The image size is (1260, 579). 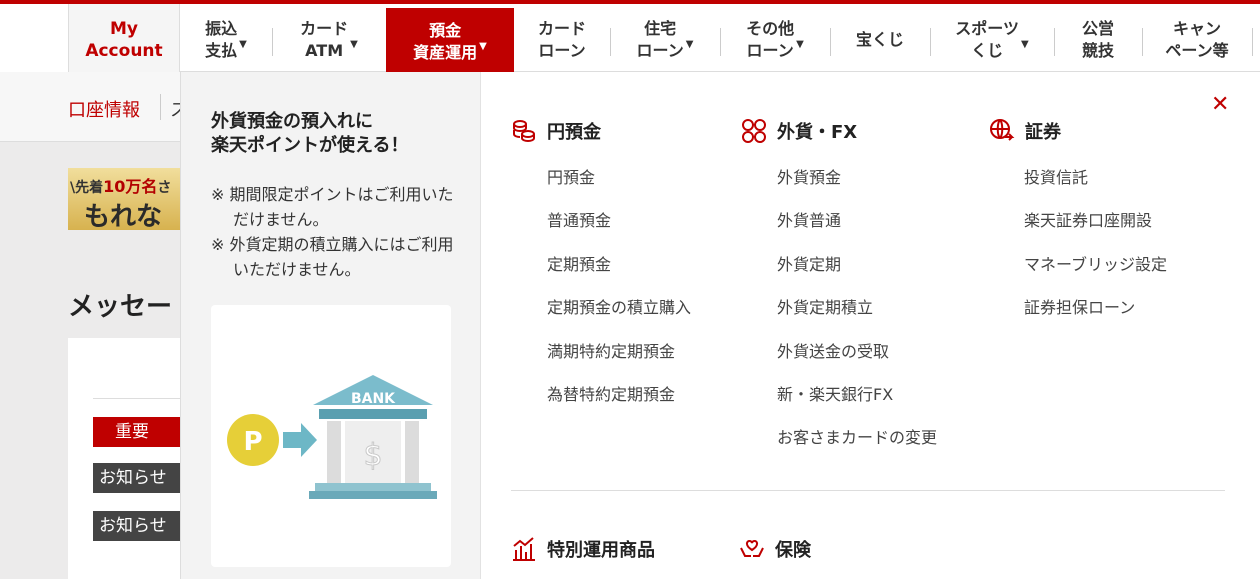 I want to click on nav-other-loan-label: その他 ローン, so click(x=770, y=39).